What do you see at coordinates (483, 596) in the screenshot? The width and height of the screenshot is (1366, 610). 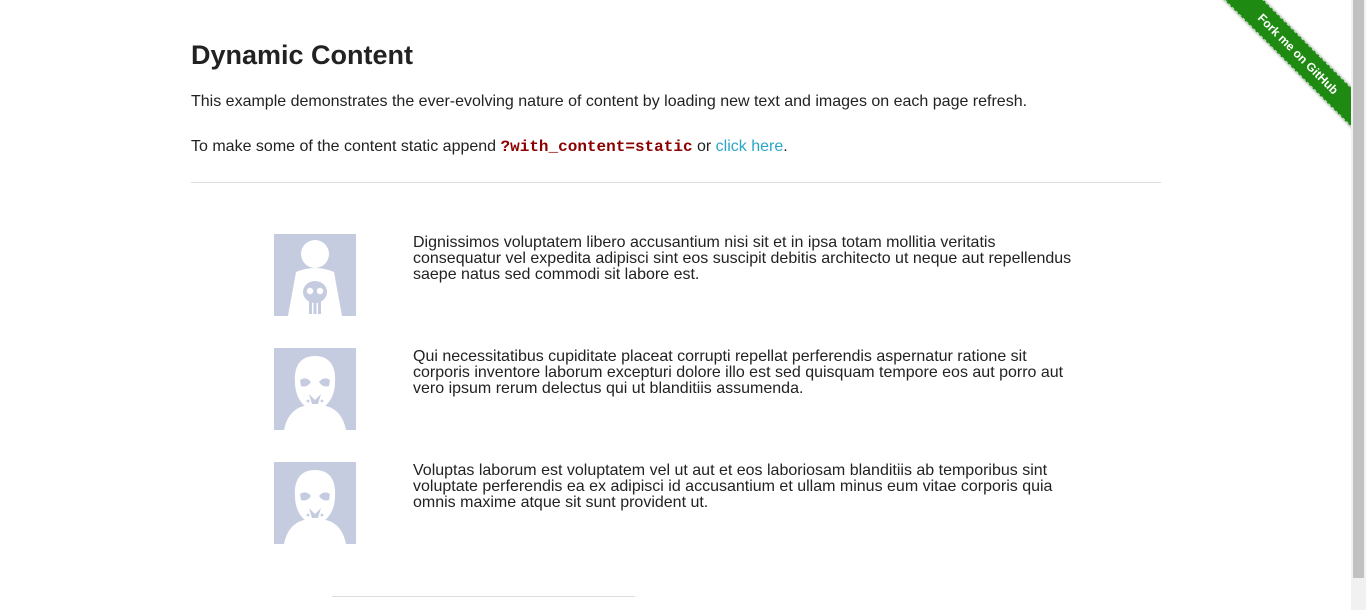 I see `footer-divider` at bounding box center [483, 596].